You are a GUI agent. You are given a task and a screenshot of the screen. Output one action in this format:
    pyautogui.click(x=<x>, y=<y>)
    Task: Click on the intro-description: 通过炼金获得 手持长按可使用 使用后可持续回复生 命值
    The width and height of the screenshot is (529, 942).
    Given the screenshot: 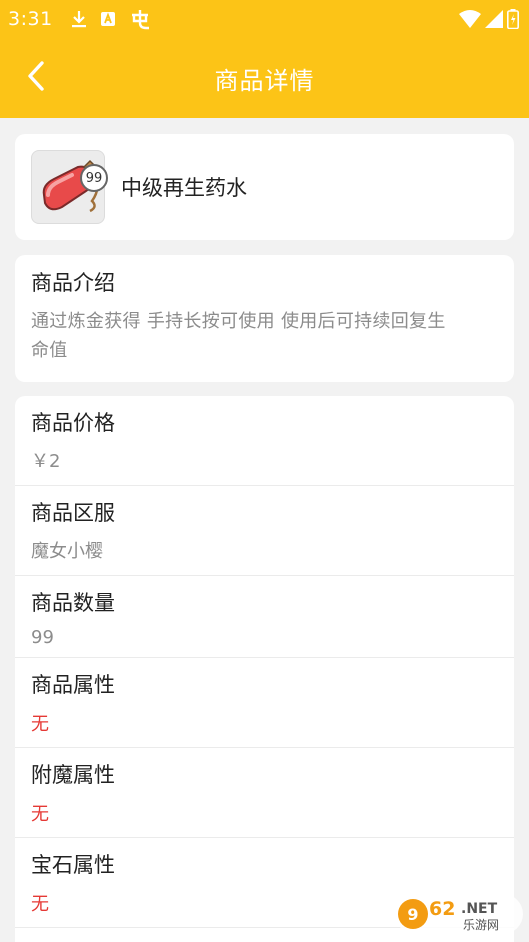 What is the action you would take?
    pyautogui.click(x=264, y=336)
    